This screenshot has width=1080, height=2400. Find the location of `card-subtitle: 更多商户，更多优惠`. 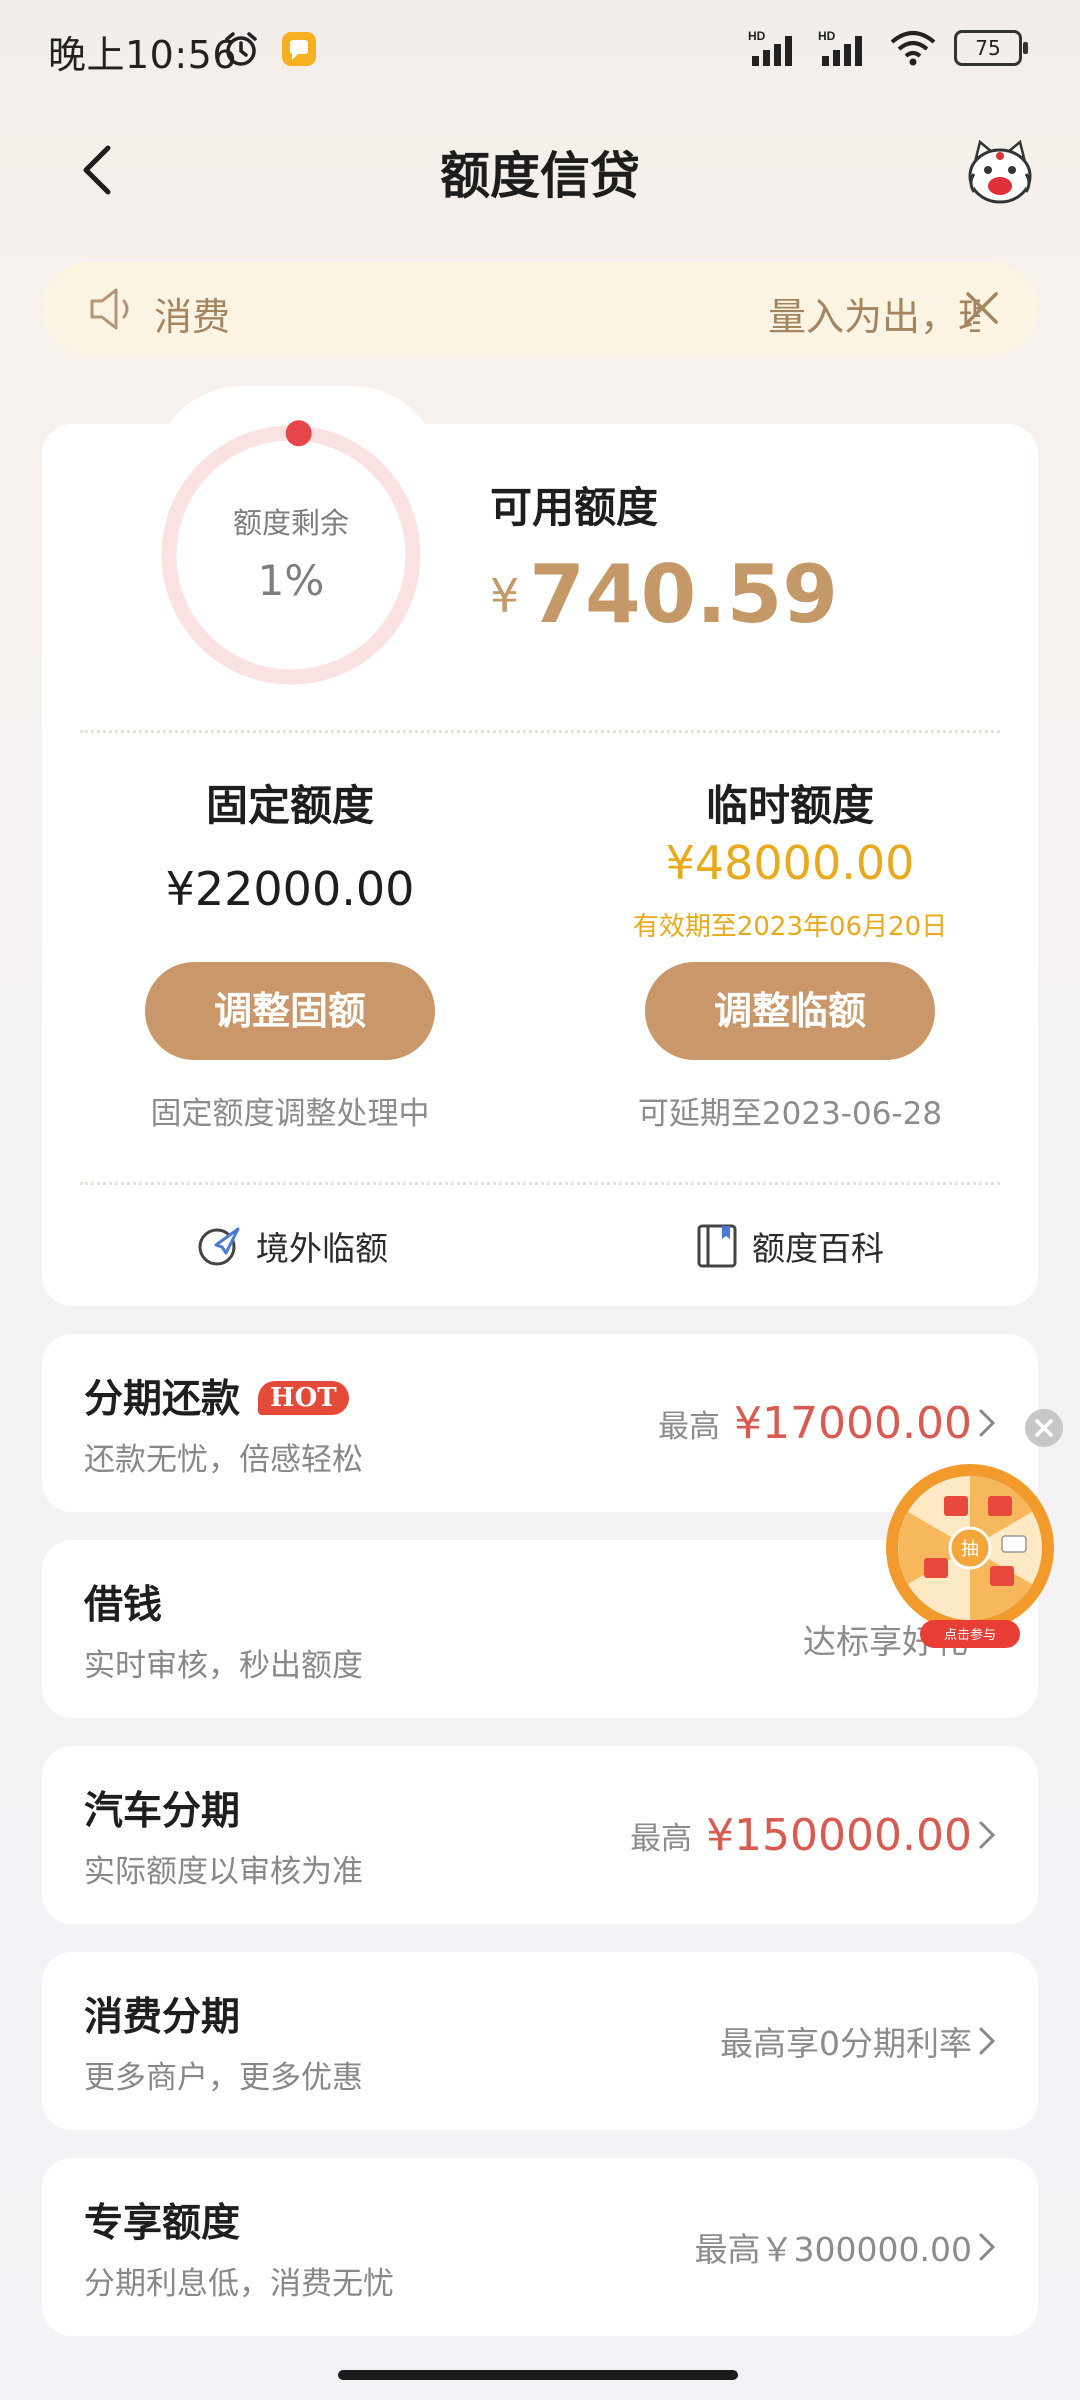

card-subtitle: 更多商户，更多优惠 is located at coordinates (223, 2078).